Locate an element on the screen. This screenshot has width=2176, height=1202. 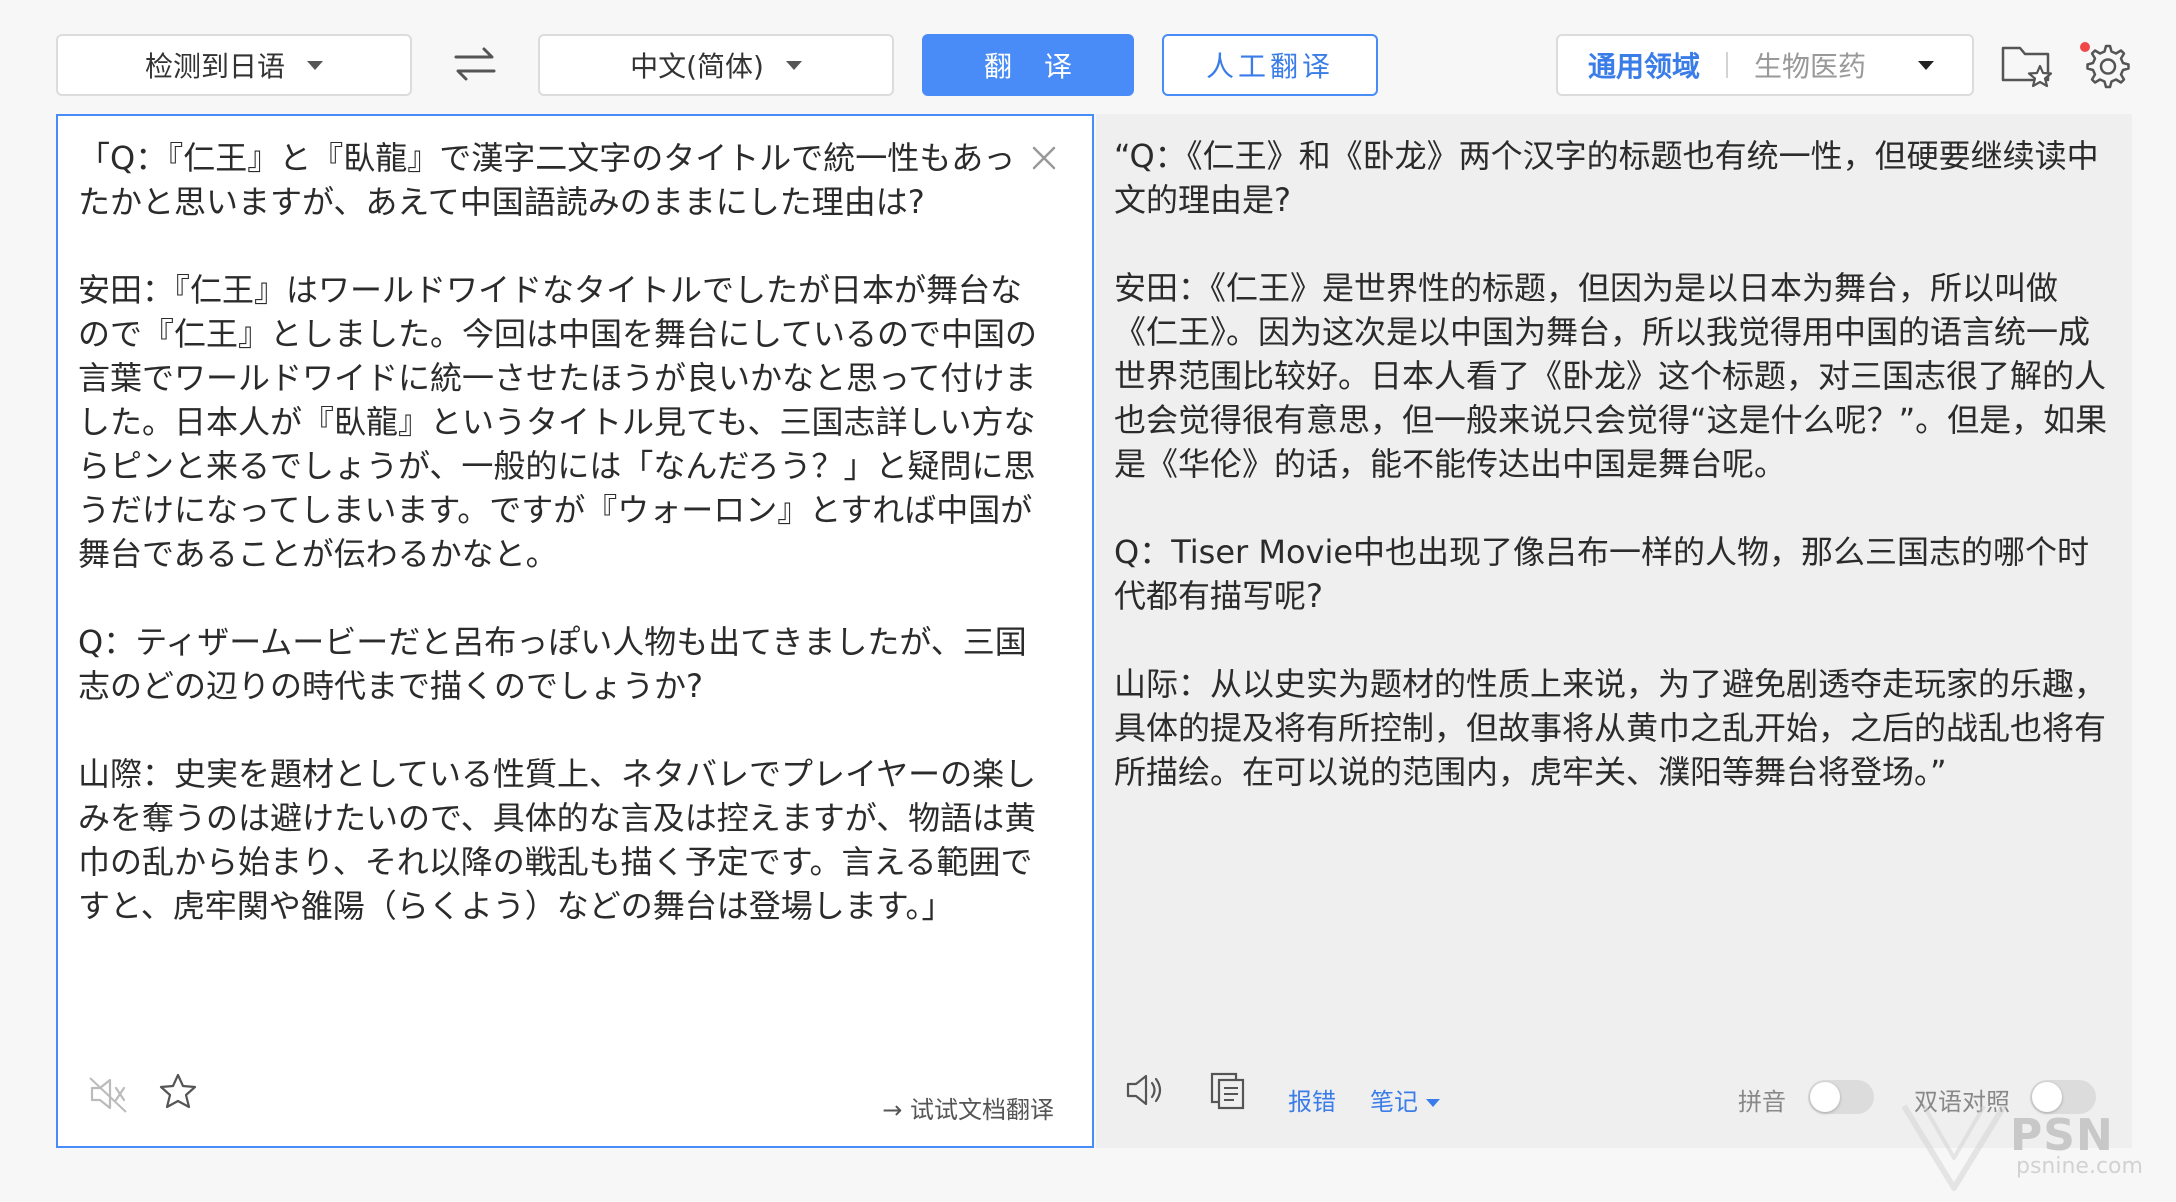
toolbar: 检测到日语 中文(简体) 翻译 人工翻译 通用领域 生物医药 is located at coordinates (1088, 55).